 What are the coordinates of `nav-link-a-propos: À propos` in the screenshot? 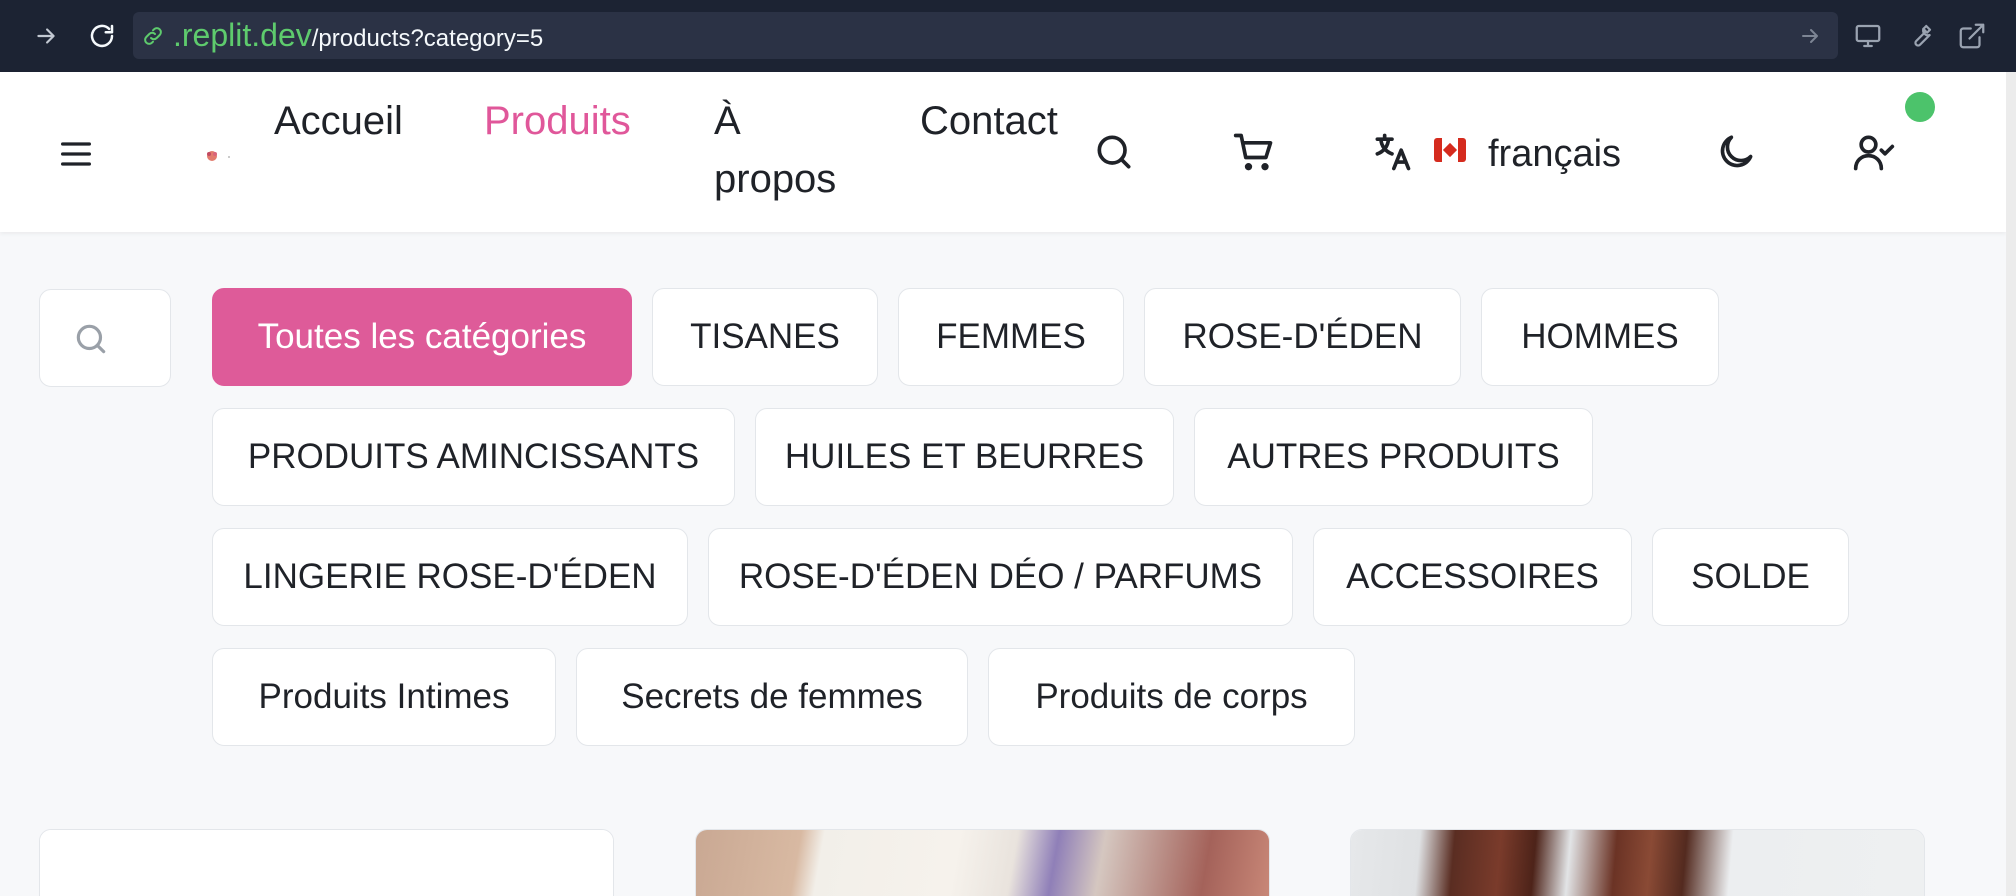 It's located at (784, 150).